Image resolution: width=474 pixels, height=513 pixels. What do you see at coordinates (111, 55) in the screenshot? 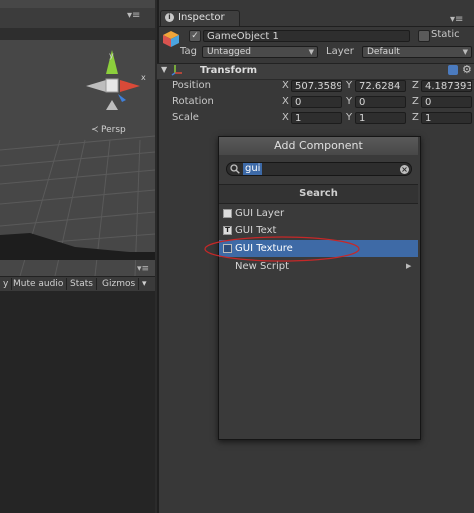
I see `gizmo-y-label: y` at bounding box center [111, 55].